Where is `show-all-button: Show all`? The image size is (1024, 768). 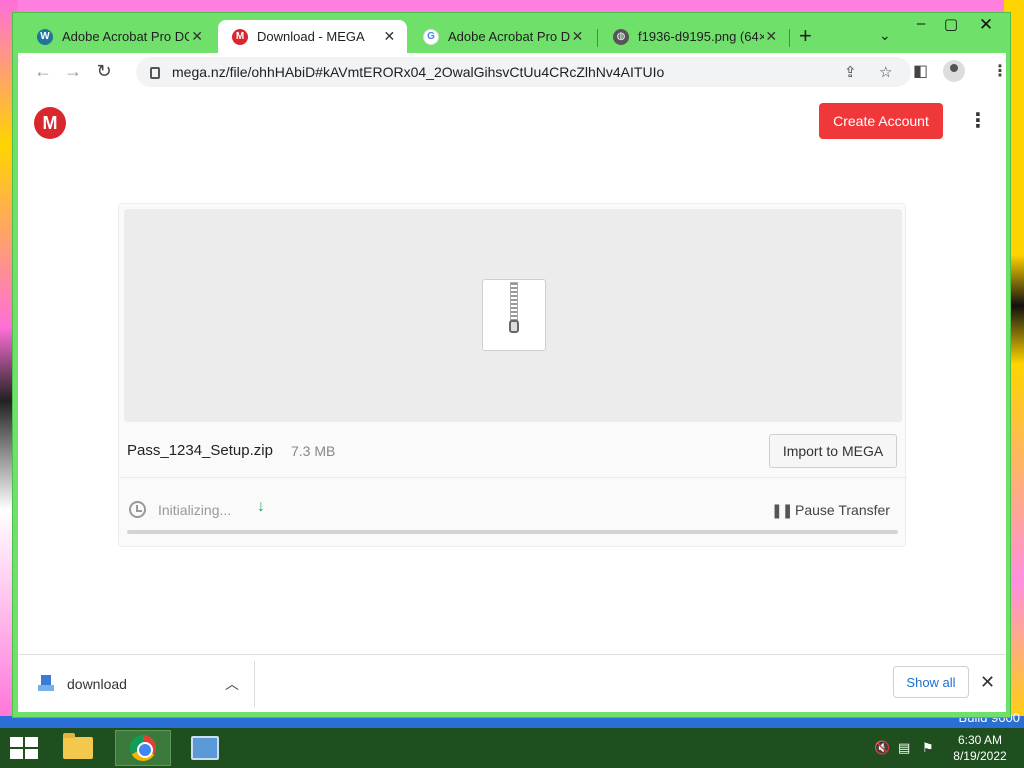
show-all-button: Show all is located at coordinates (931, 682).